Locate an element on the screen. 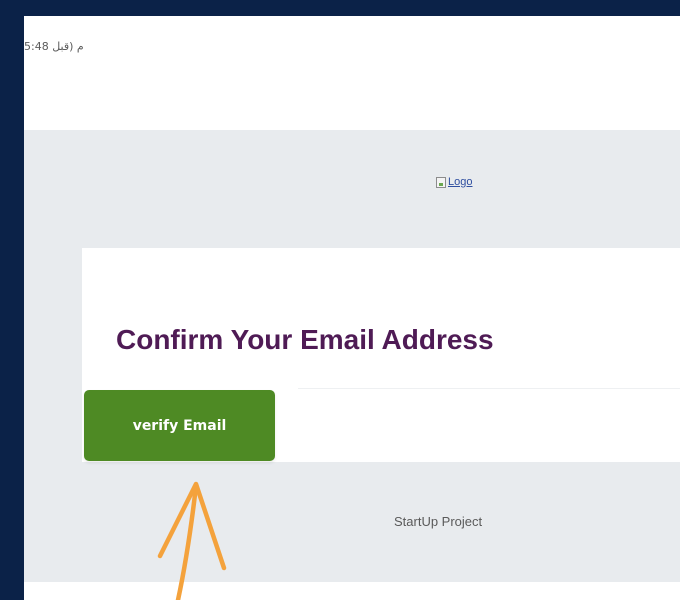  verify-email-button: verify Email is located at coordinates (179, 425).